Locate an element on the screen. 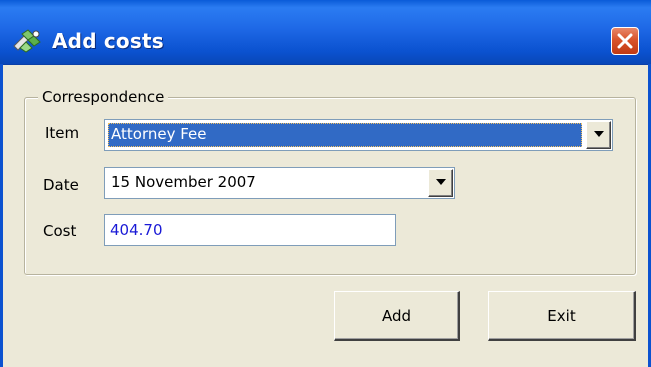 This screenshot has width=651, height=367. add-button-label: Add is located at coordinates (396, 315).